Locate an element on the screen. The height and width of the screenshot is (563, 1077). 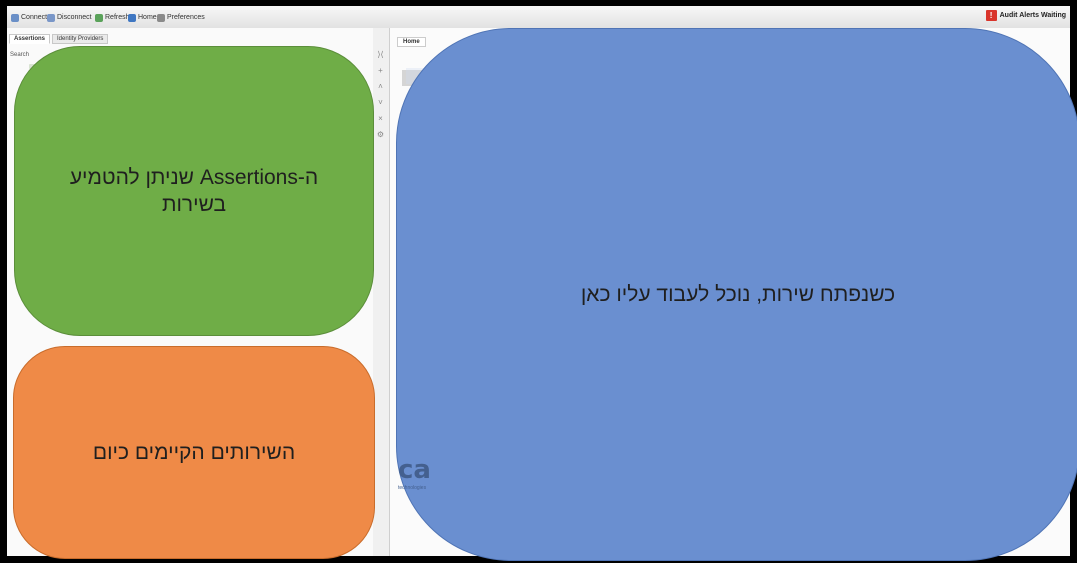
workspace-callout-text: כשנפתח שירות, נוכל לעבוד עליו כאן is located at coordinates (738, 294).